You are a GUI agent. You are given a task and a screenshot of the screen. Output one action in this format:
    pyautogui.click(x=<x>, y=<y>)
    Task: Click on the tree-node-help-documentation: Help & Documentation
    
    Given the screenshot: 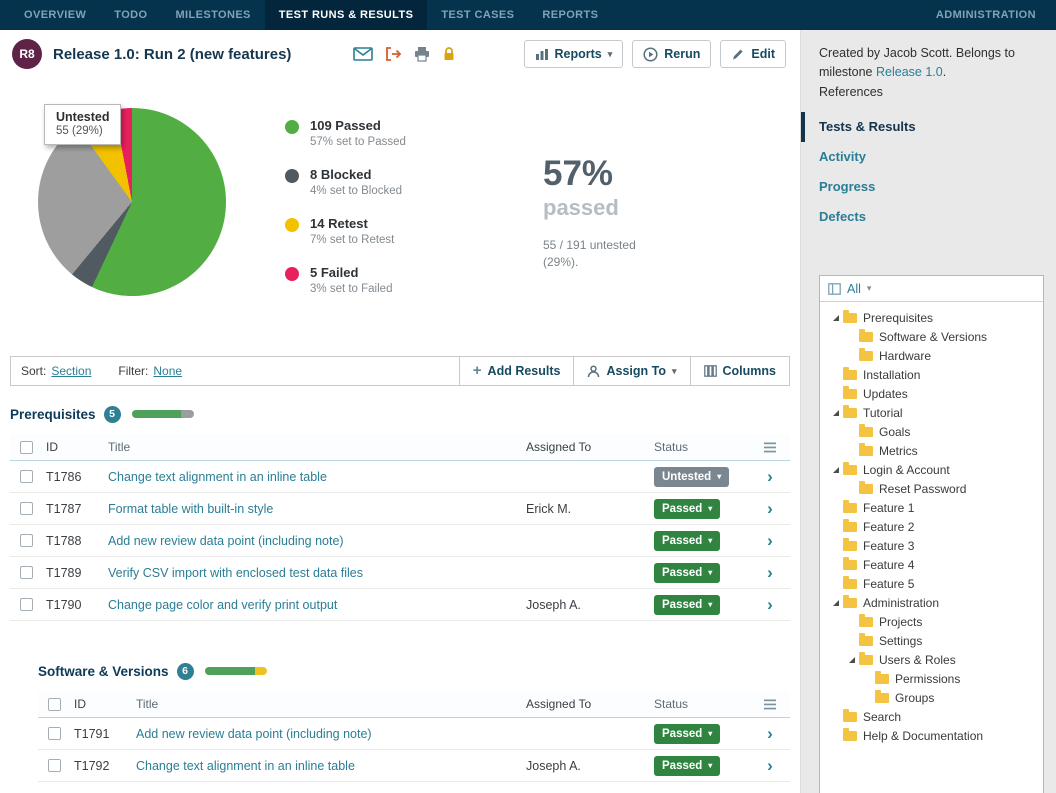 What is the action you would take?
    pyautogui.click(x=931, y=735)
    